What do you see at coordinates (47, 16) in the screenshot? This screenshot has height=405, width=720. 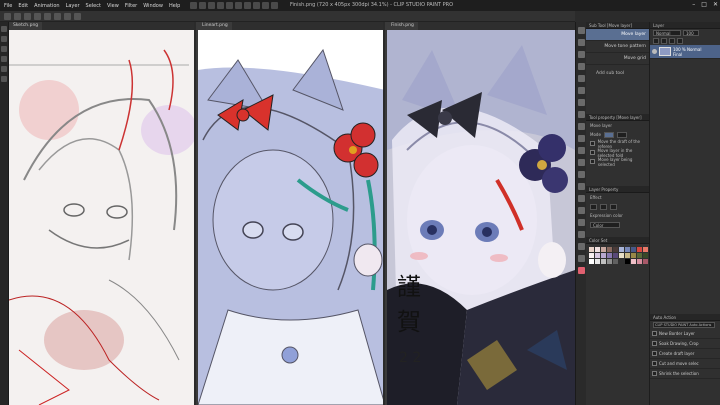 I see `flip-icon` at bounding box center [47, 16].